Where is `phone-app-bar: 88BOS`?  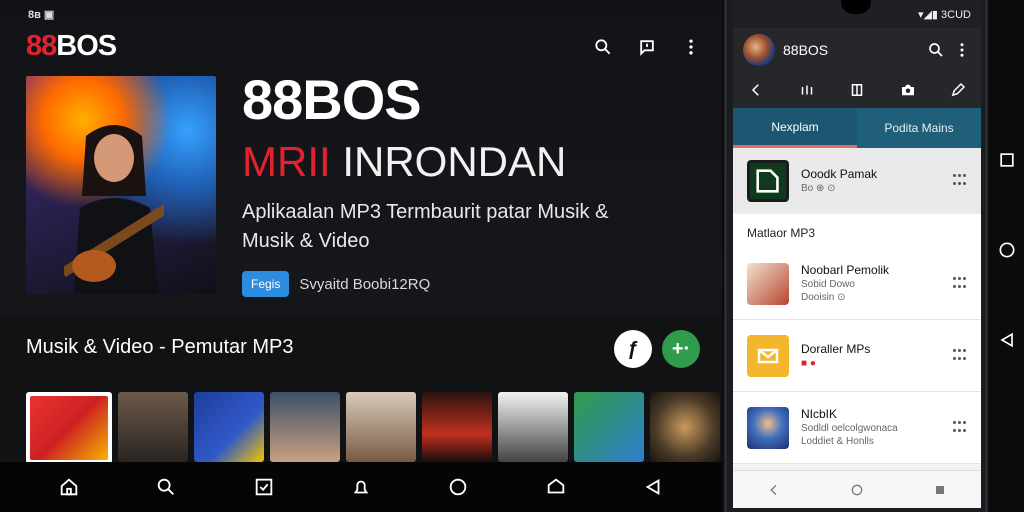
phone-app-bar: 88BOS is located at coordinates (857, 50).